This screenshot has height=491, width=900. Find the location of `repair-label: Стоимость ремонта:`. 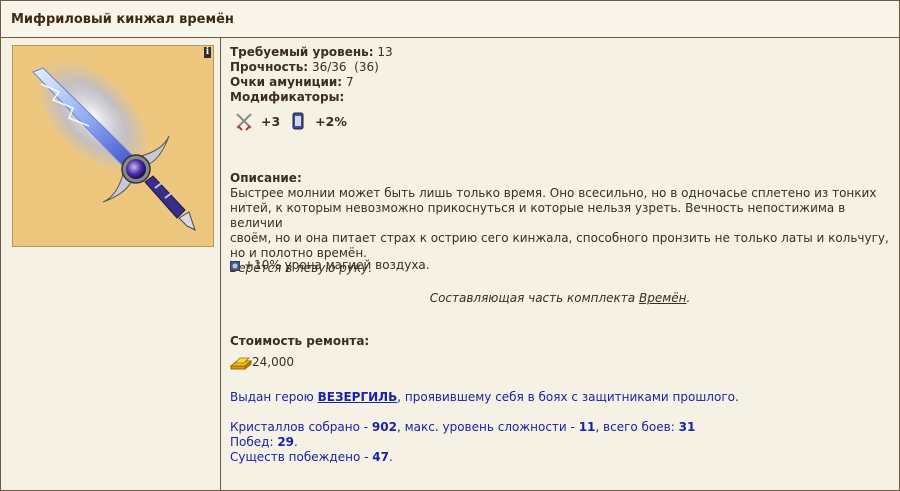

repair-label: Стоимость ремонта: is located at coordinates (300, 341).